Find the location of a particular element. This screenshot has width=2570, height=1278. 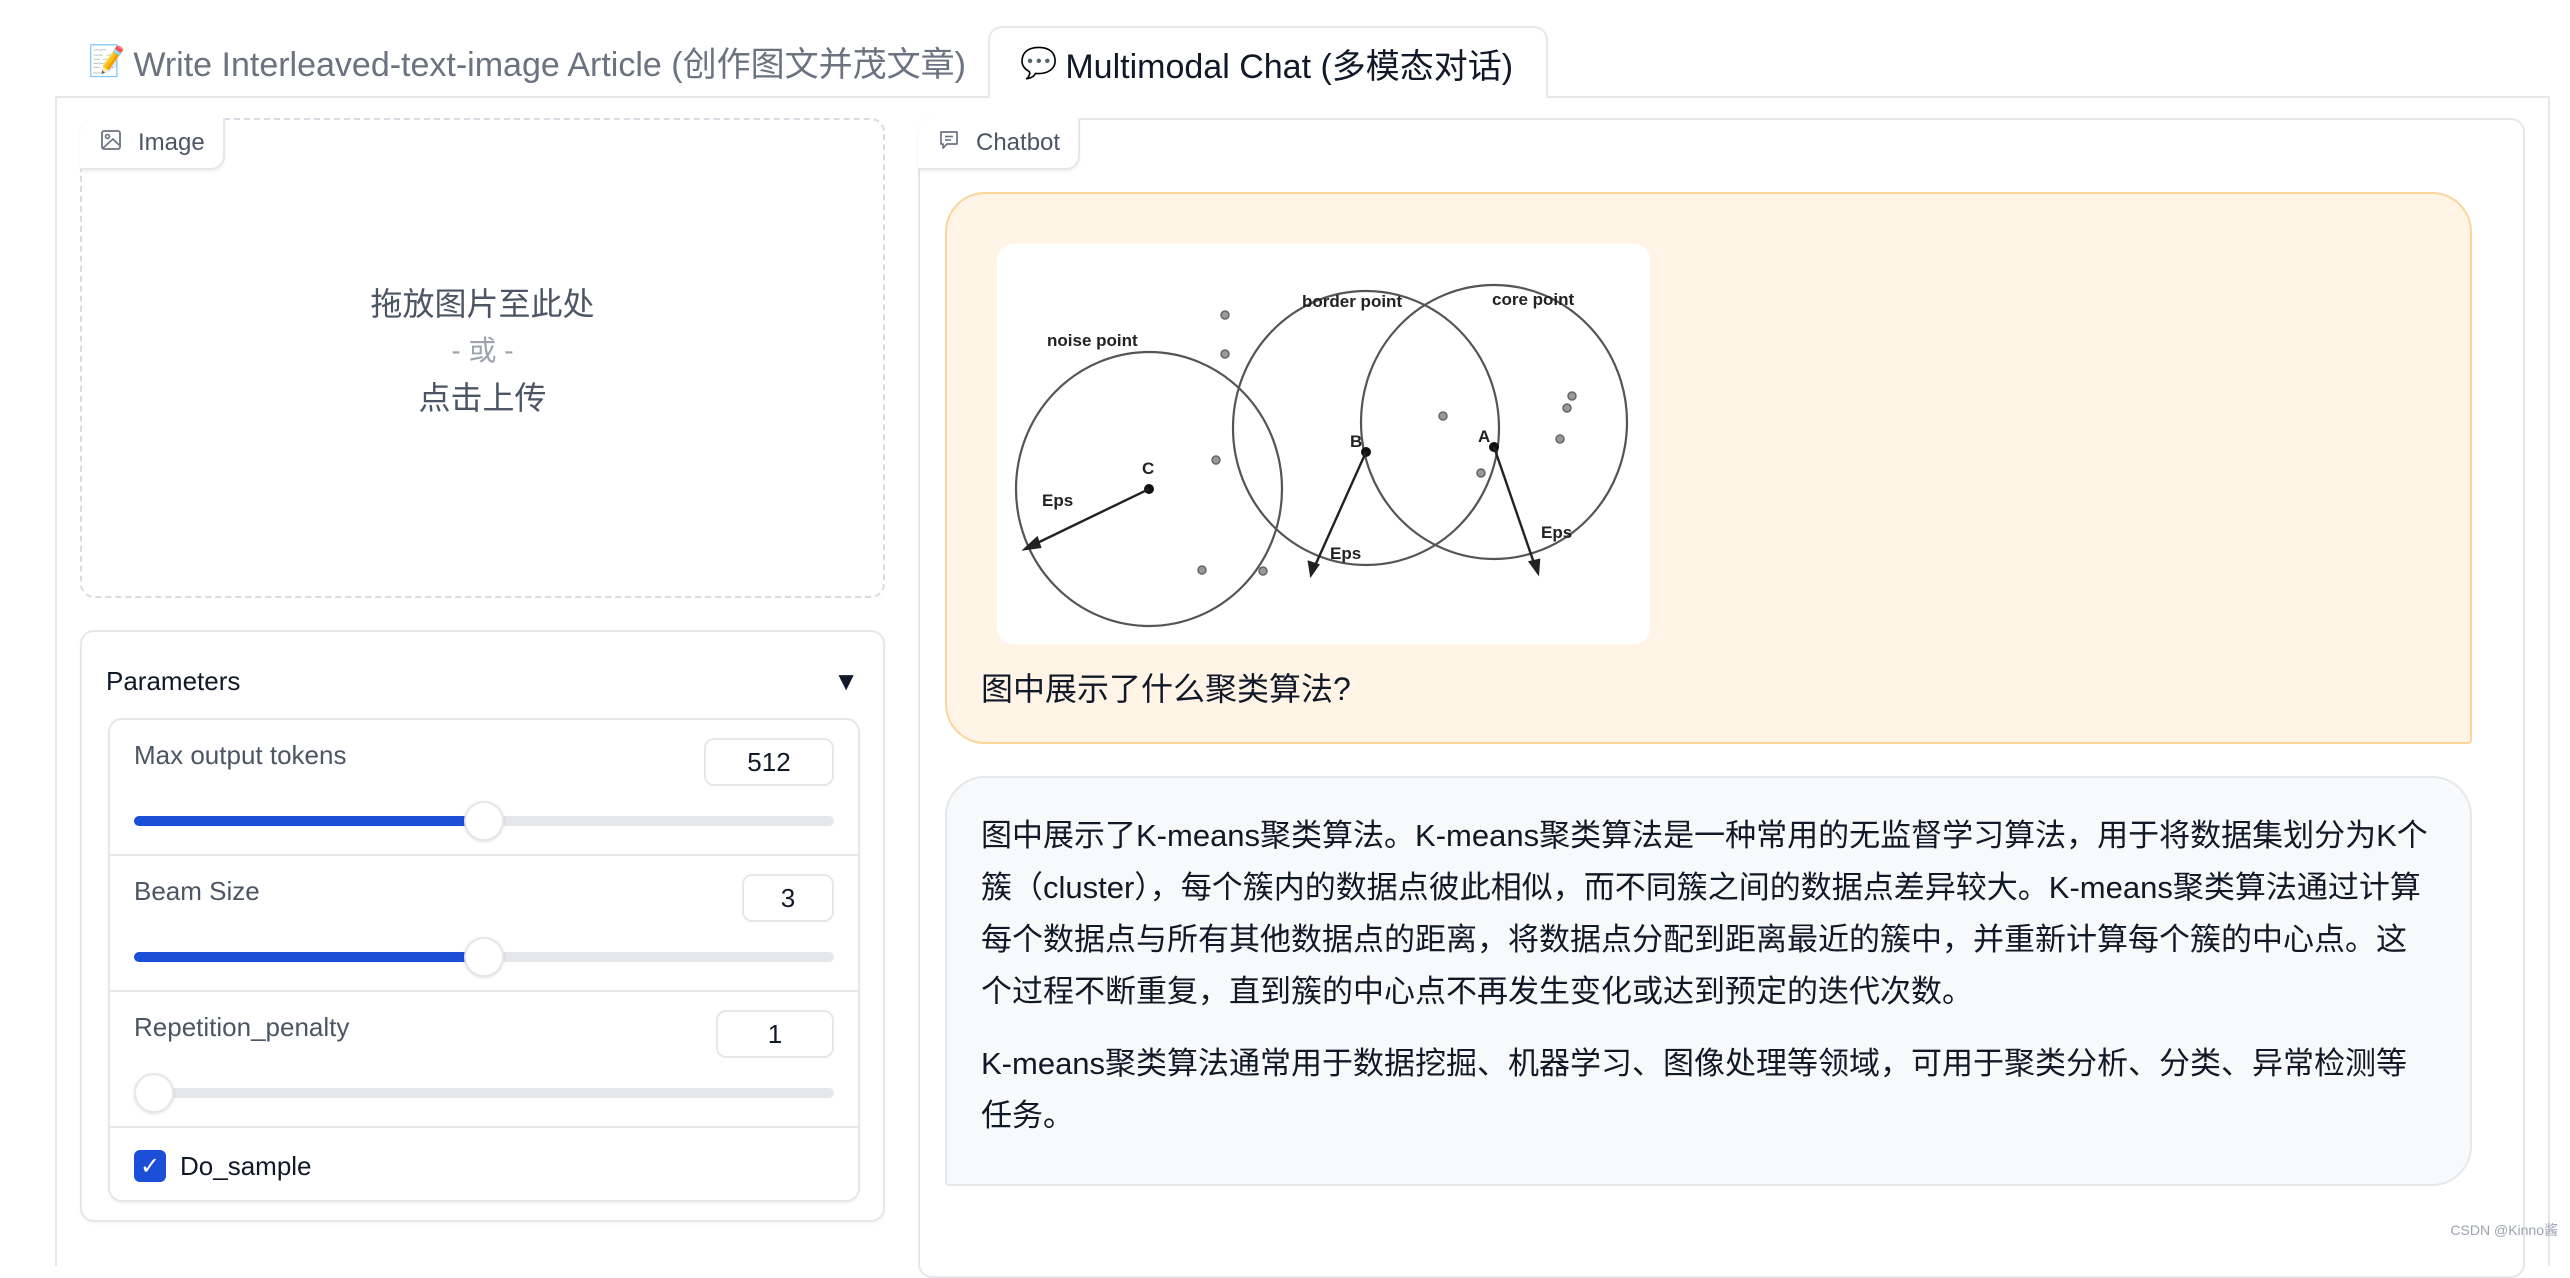

image-upload-dropzone: Image 拖放图片至此处 - 或 - 点击上传 is located at coordinates (482, 358).